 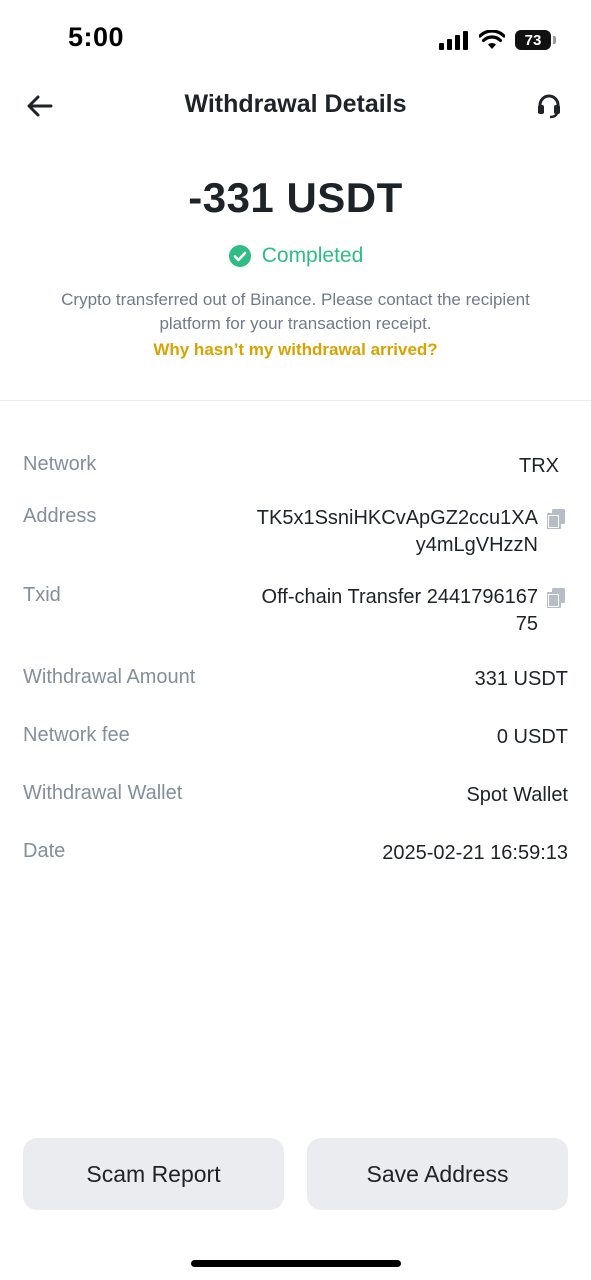 What do you see at coordinates (60, 464) in the screenshot?
I see `network-label: Network` at bounding box center [60, 464].